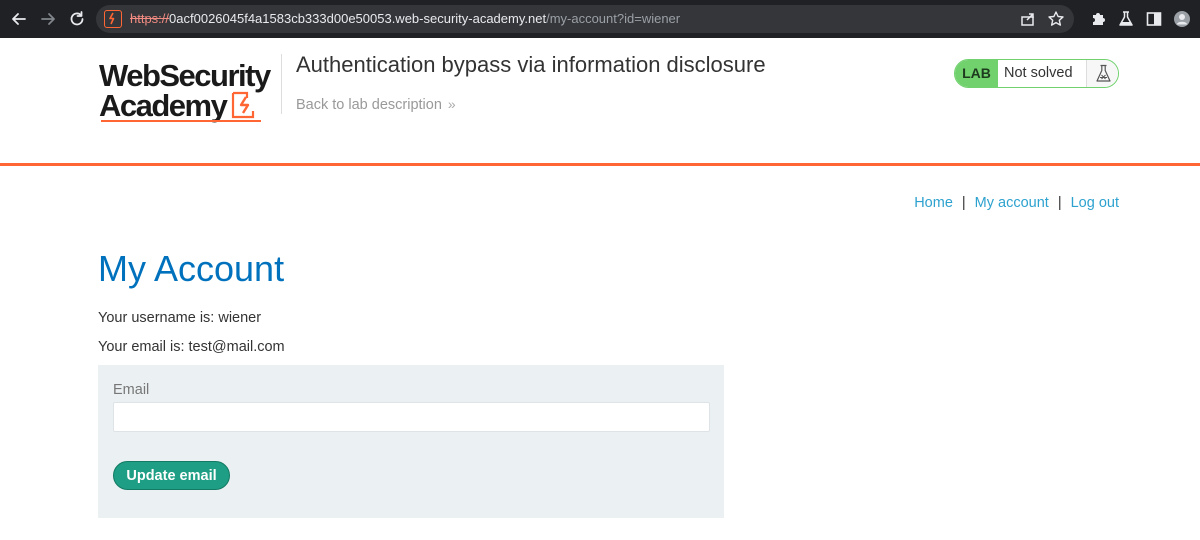 This screenshot has width=1200, height=540. I want to click on back-link-label: Back to lab description, so click(369, 105).